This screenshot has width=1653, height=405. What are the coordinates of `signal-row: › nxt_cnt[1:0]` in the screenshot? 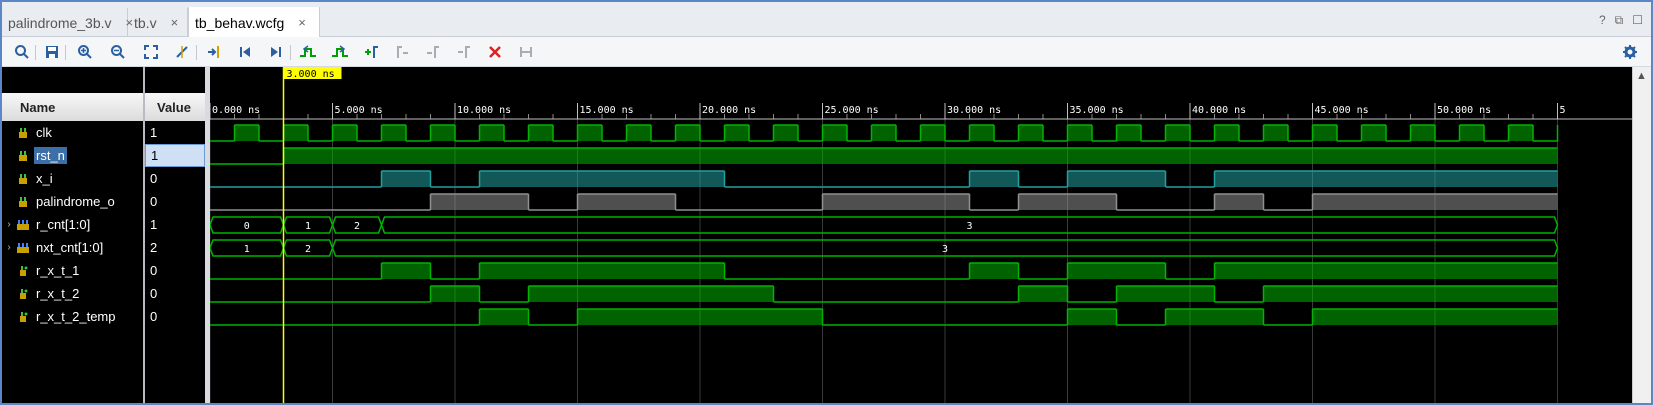 It's located at (72, 247).